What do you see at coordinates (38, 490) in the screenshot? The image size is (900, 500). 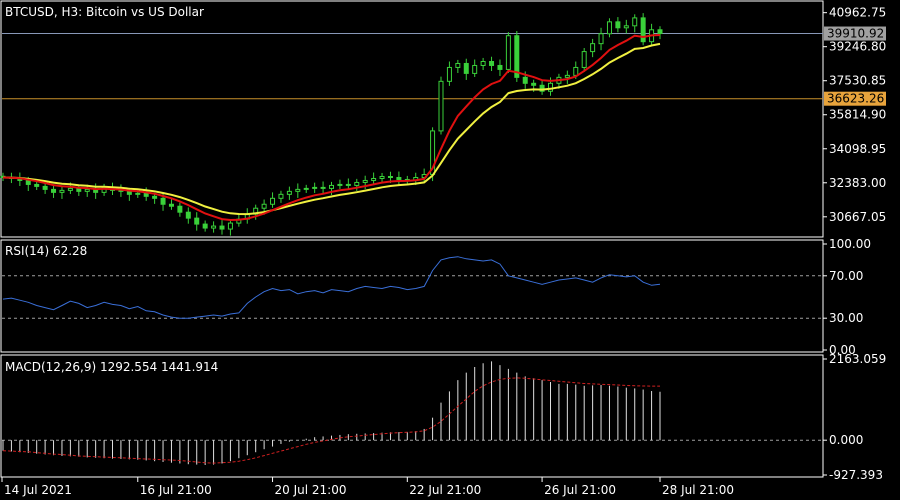 I see `time-tick-label: 14 Jul 2021` at bounding box center [38, 490].